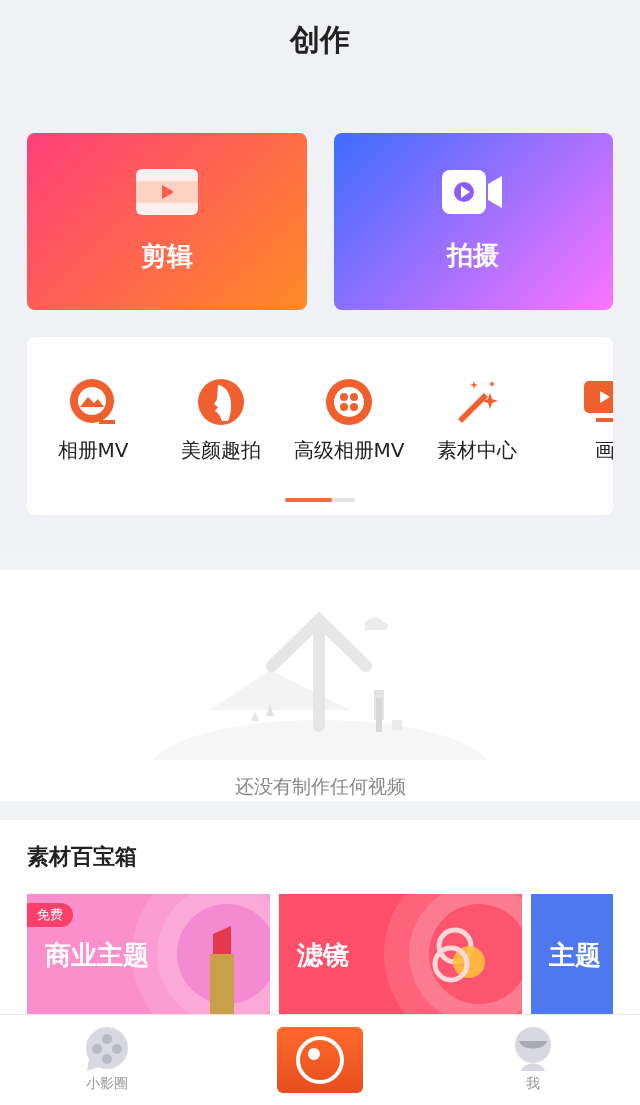 The height and width of the screenshot is (1105, 640). I want to click on film-bubble-icon, so click(106, 1049).